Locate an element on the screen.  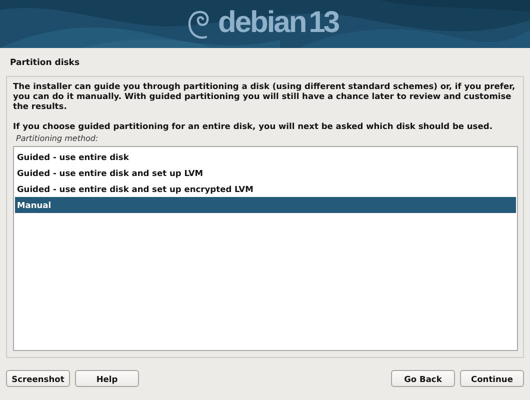
nav-button: Continue is located at coordinates (492, 378).